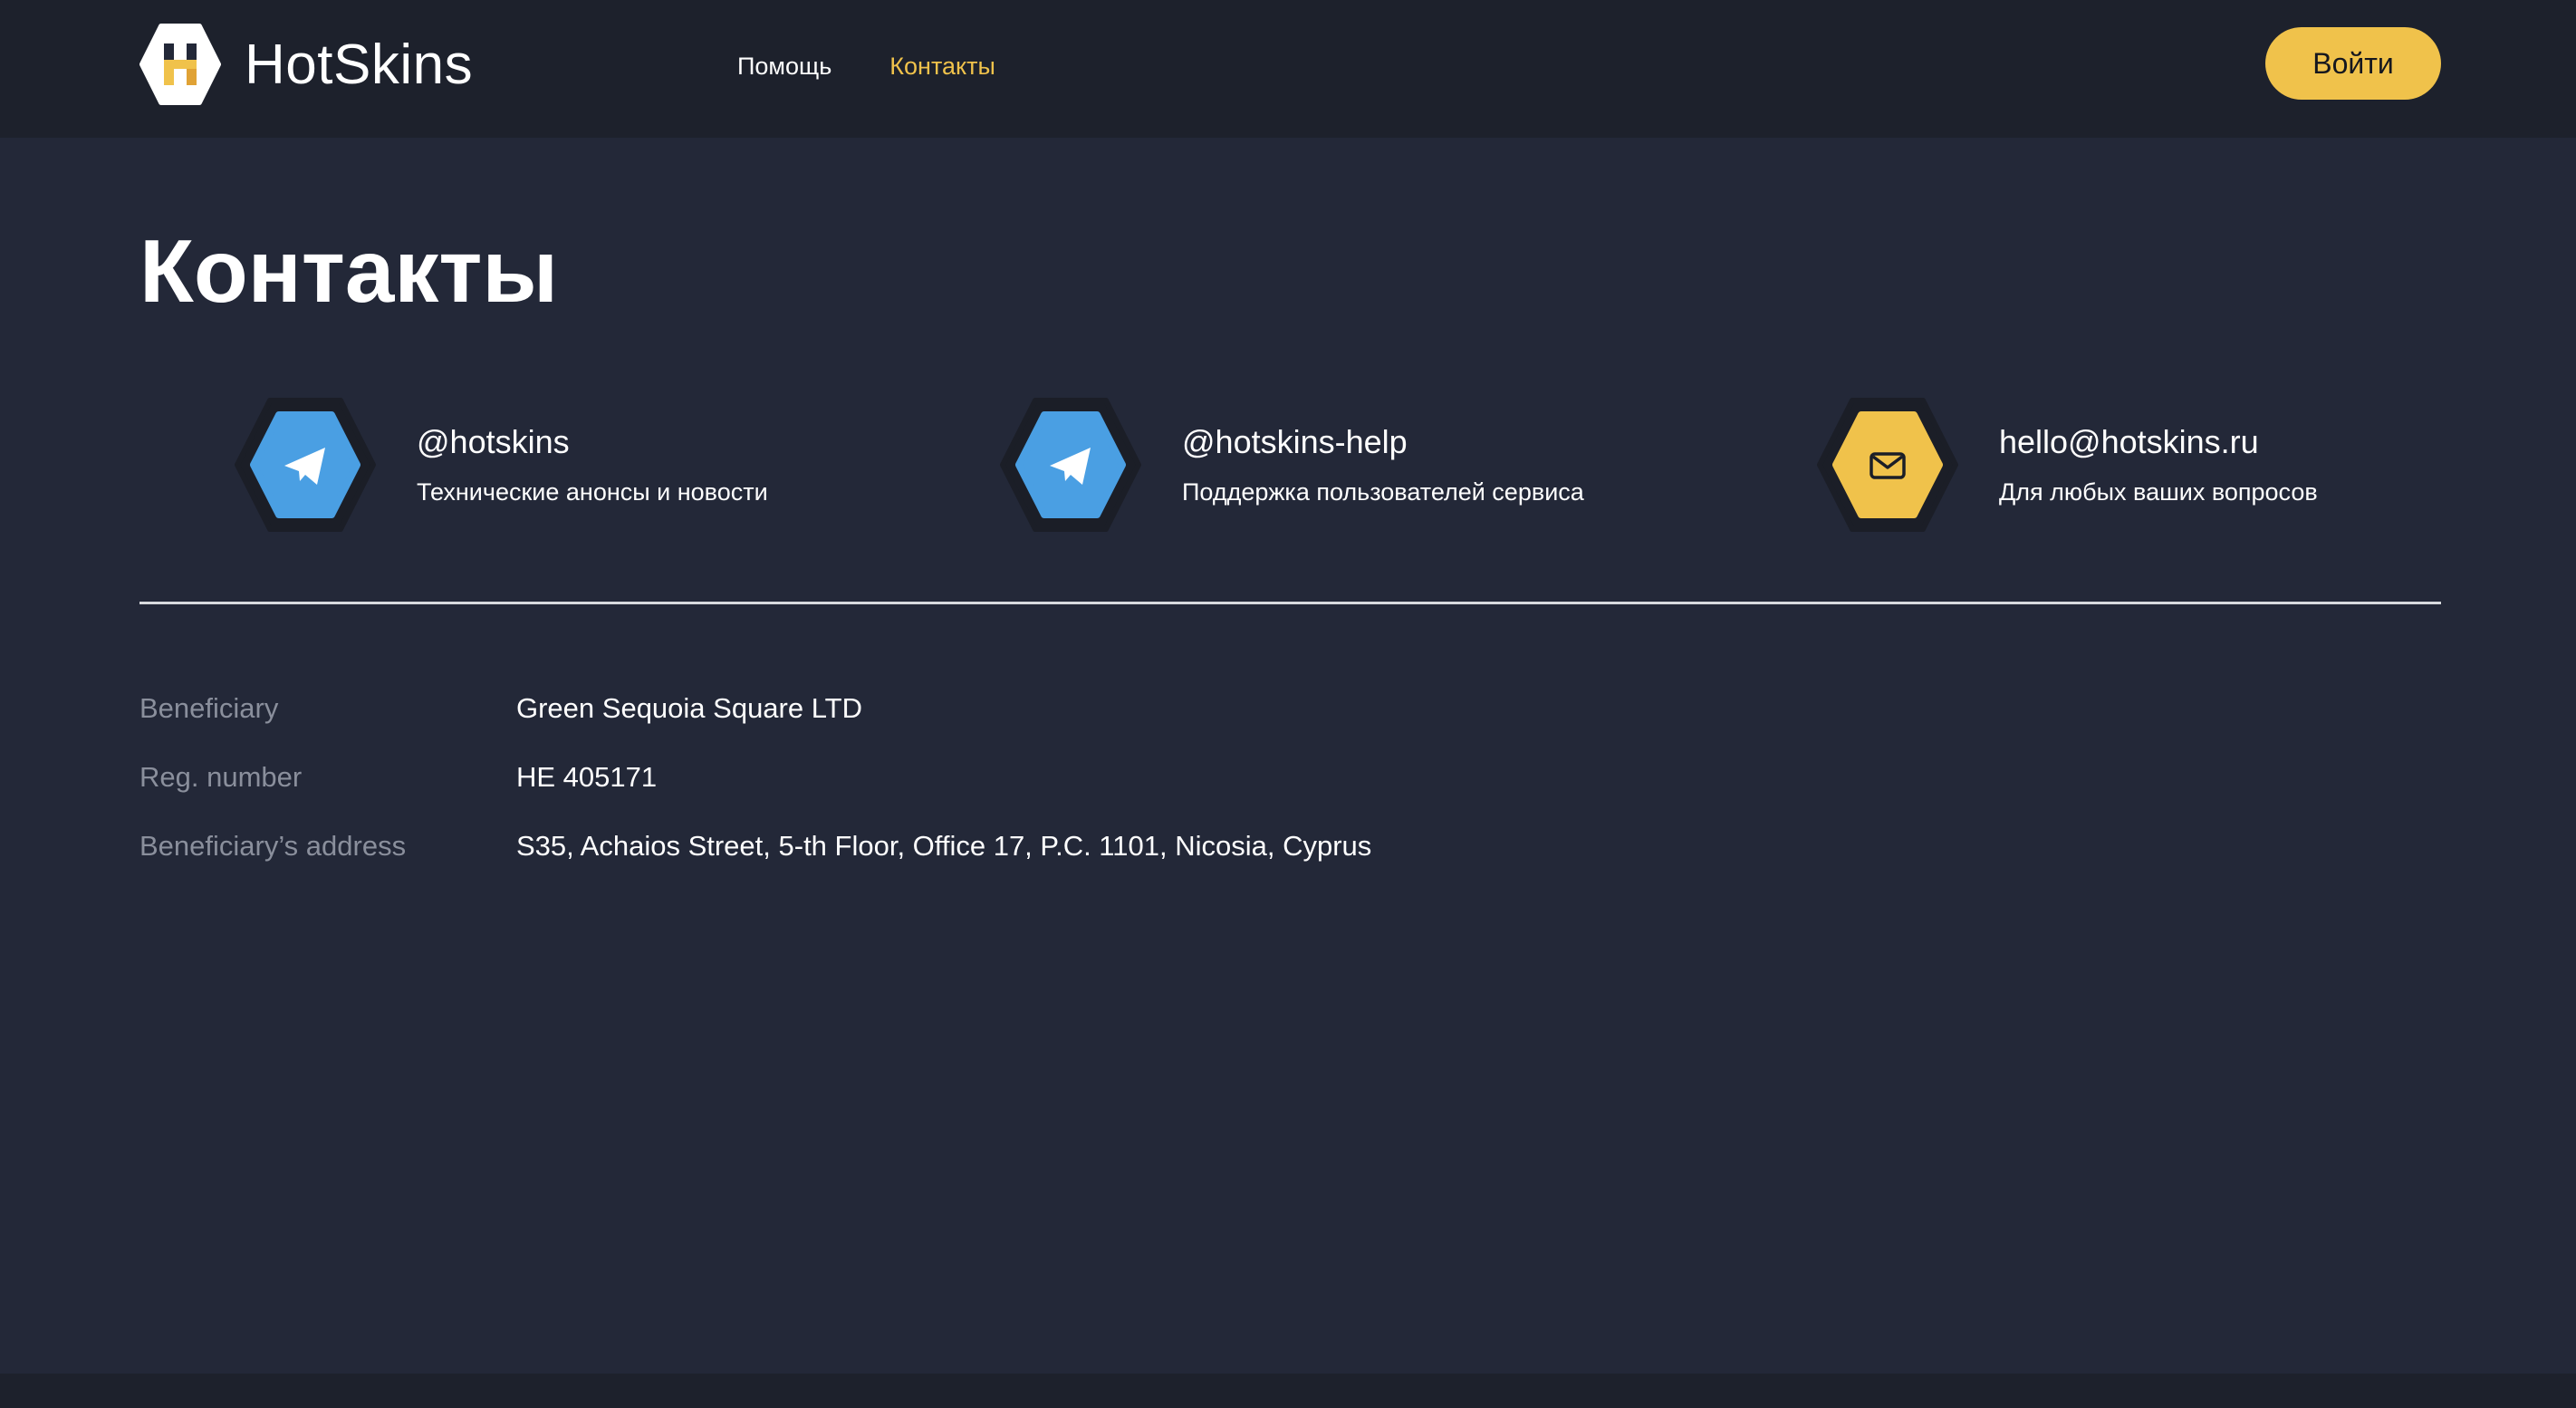  Describe the element at coordinates (349, 271) in the screenshot. I see `page-title: Контакты` at that location.